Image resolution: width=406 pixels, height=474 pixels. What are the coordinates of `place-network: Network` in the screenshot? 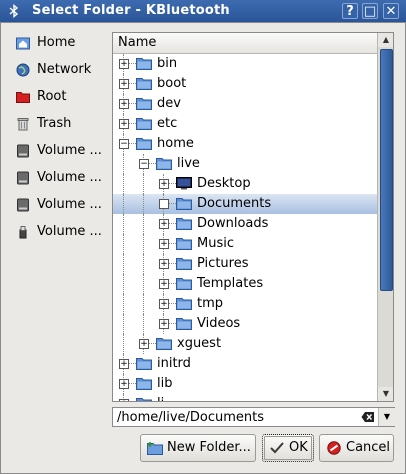 It's located at (60, 70).